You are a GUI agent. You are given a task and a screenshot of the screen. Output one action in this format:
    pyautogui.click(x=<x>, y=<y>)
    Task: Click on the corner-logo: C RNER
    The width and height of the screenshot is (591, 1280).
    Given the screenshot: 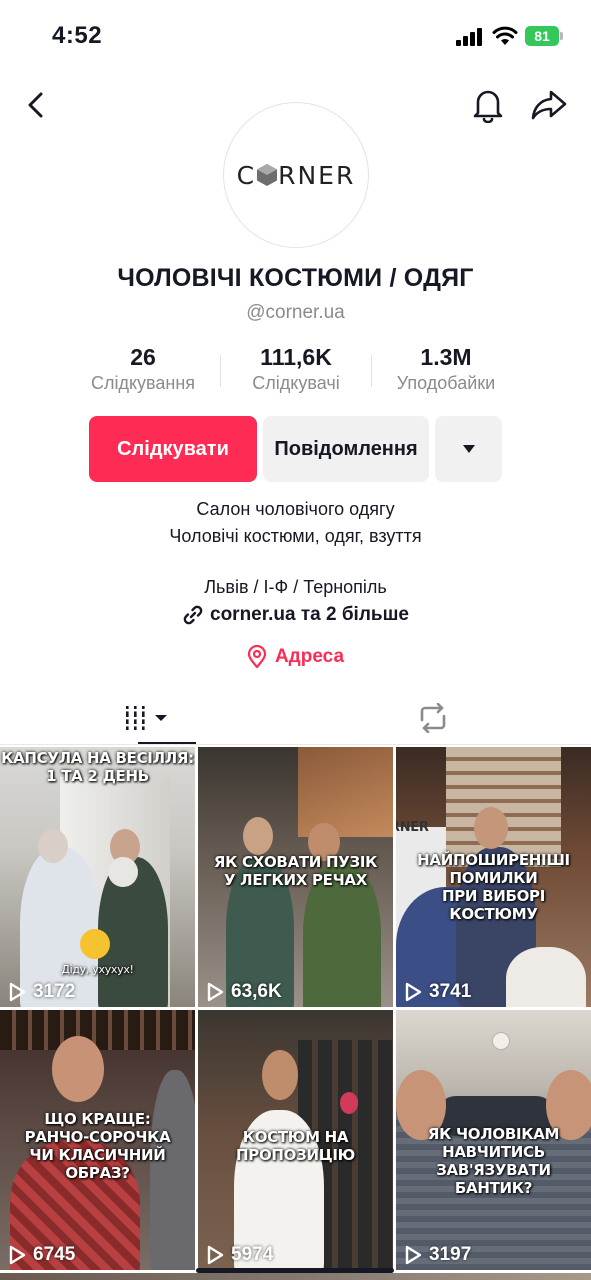 What is the action you would take?
    pyautogui.click(x=296, y=175)
    